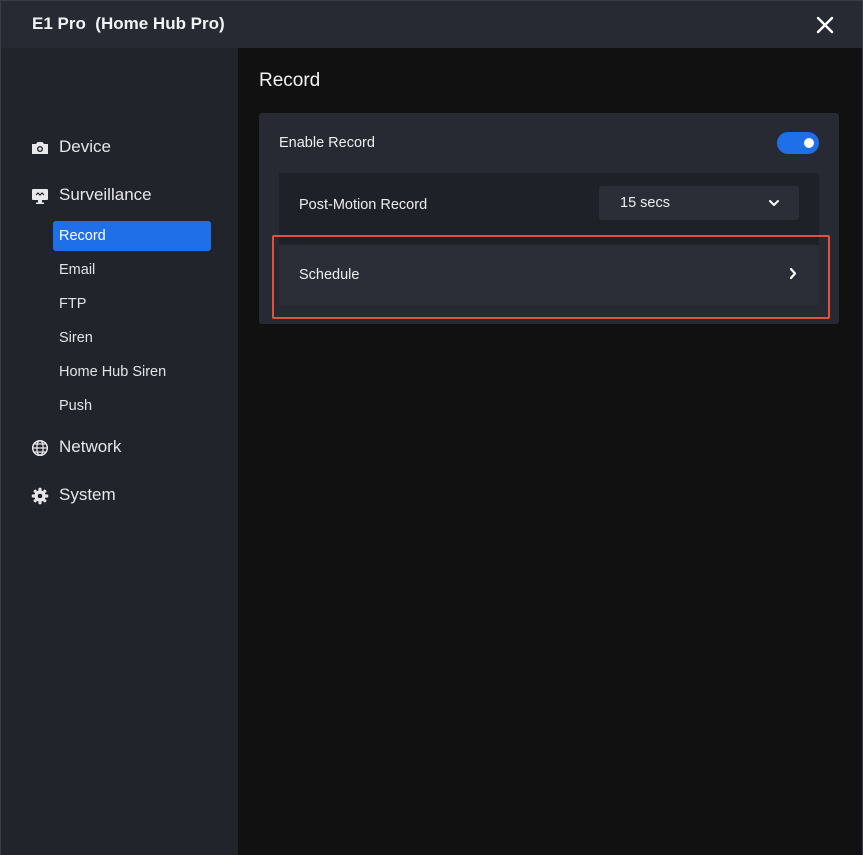  I want to click on sidebar-item-label: Siren, so click(76, 338).